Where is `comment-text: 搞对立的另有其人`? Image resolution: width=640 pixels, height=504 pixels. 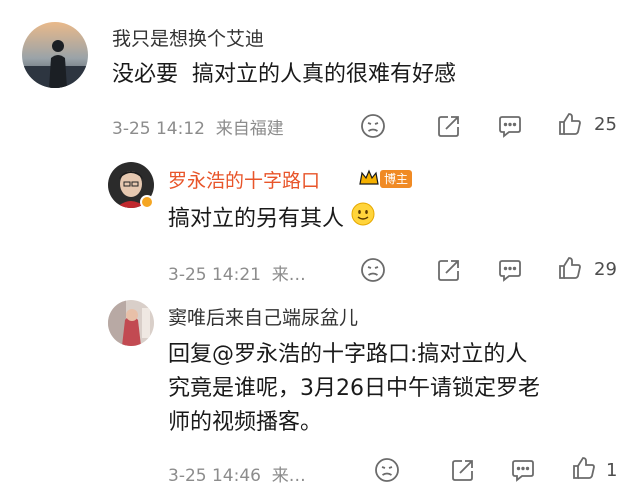 comment-text: 搞对立的另有其人 is located at coordinates (271, 219).